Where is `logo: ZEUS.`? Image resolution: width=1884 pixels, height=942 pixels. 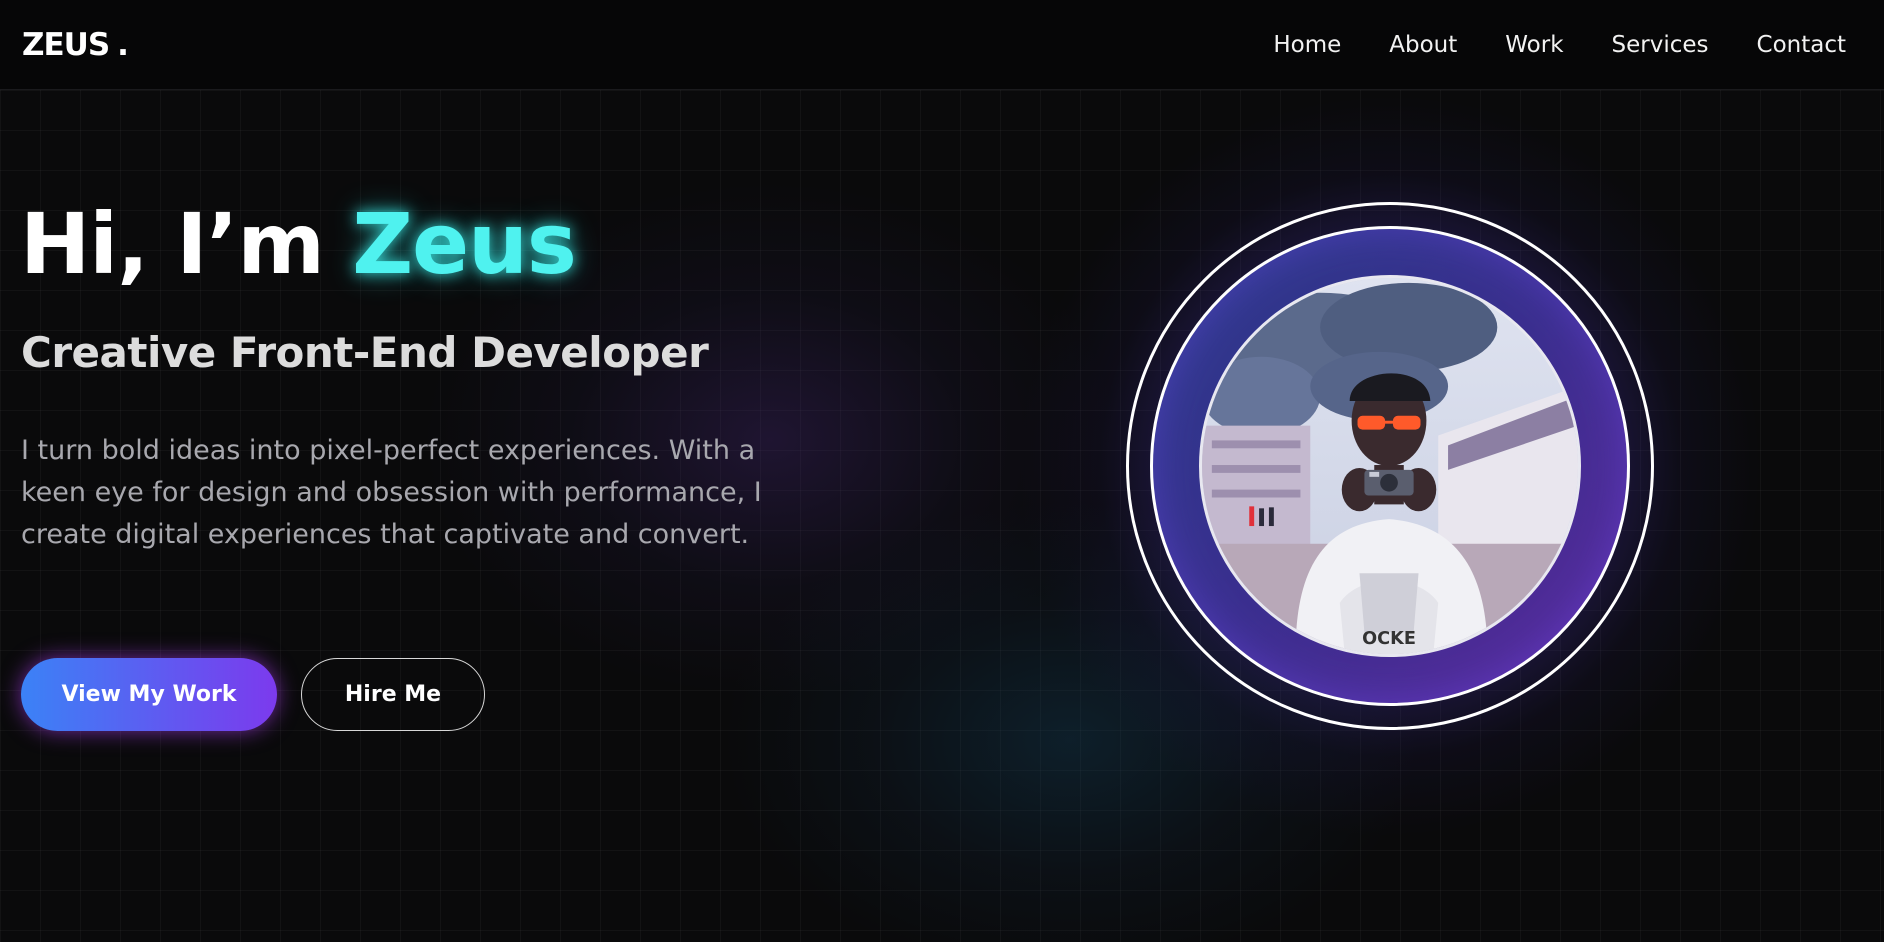
logo: ZEUS. is located at coordinates (75, 44).